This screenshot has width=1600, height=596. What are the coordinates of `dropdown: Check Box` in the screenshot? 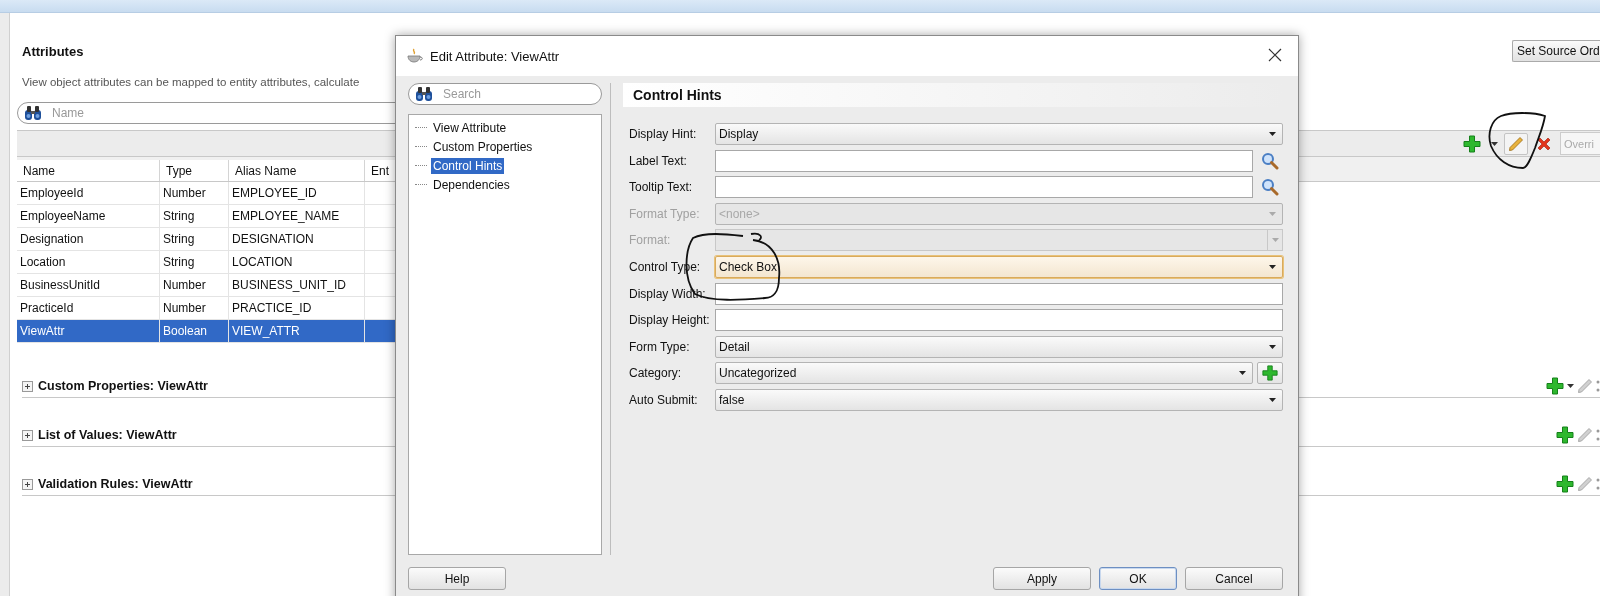 It's located at (999, 266).